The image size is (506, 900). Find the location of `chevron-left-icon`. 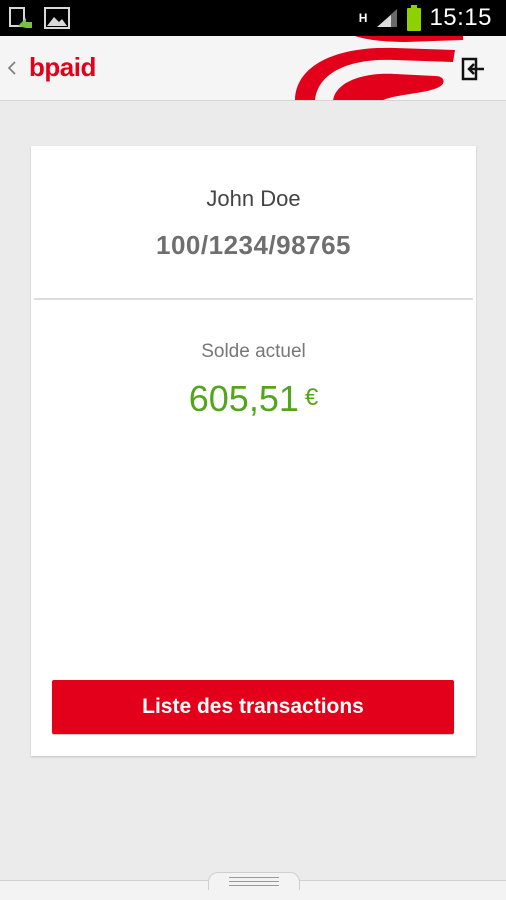

chevron-left-icon is located at coordinates (13, 68).